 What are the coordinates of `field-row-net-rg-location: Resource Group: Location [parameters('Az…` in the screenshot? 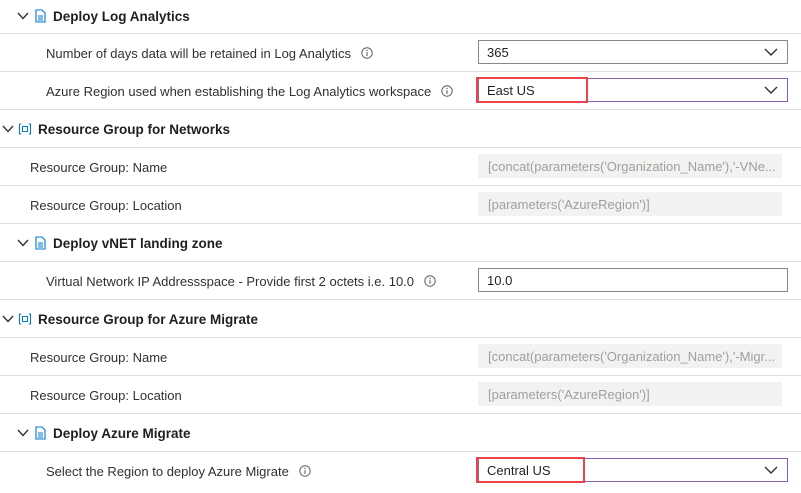 It's located at (400, 205).